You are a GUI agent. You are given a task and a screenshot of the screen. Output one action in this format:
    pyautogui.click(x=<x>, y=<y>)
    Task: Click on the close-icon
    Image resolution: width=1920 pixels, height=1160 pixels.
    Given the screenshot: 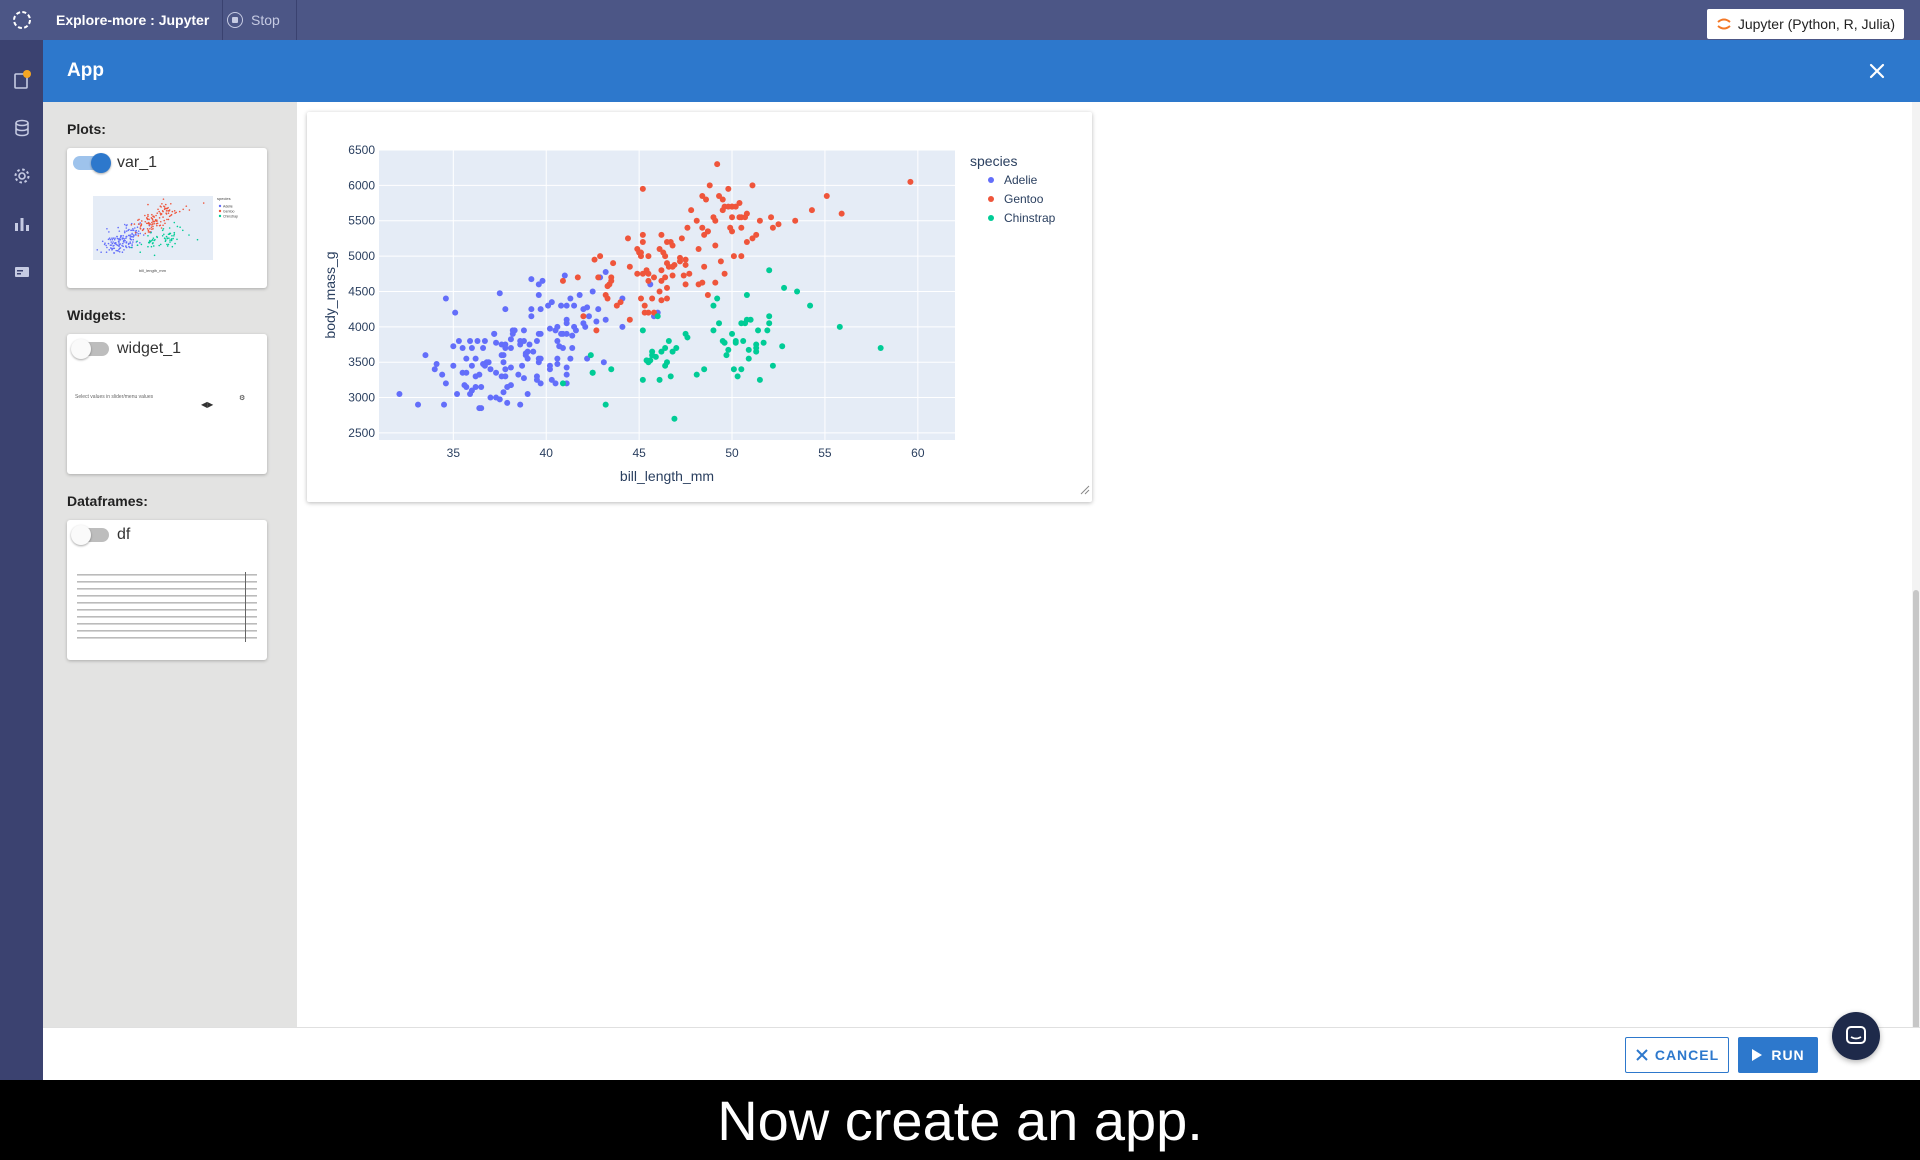 What is the action you would take?
    pyautogui.click(x=1877, y=71)
    